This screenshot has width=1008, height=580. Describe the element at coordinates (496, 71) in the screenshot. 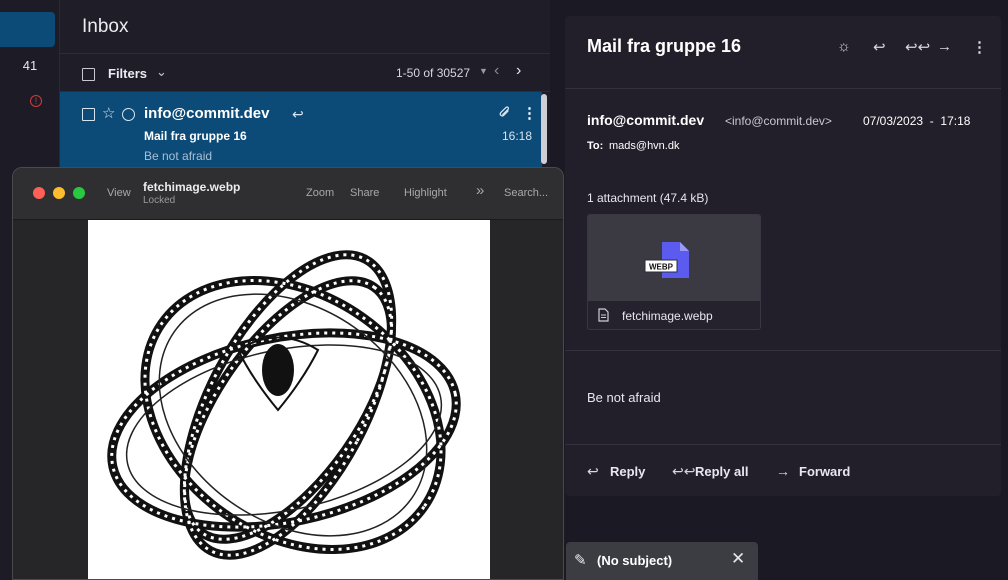

I see `previous-page-icon: ‹` at that location.